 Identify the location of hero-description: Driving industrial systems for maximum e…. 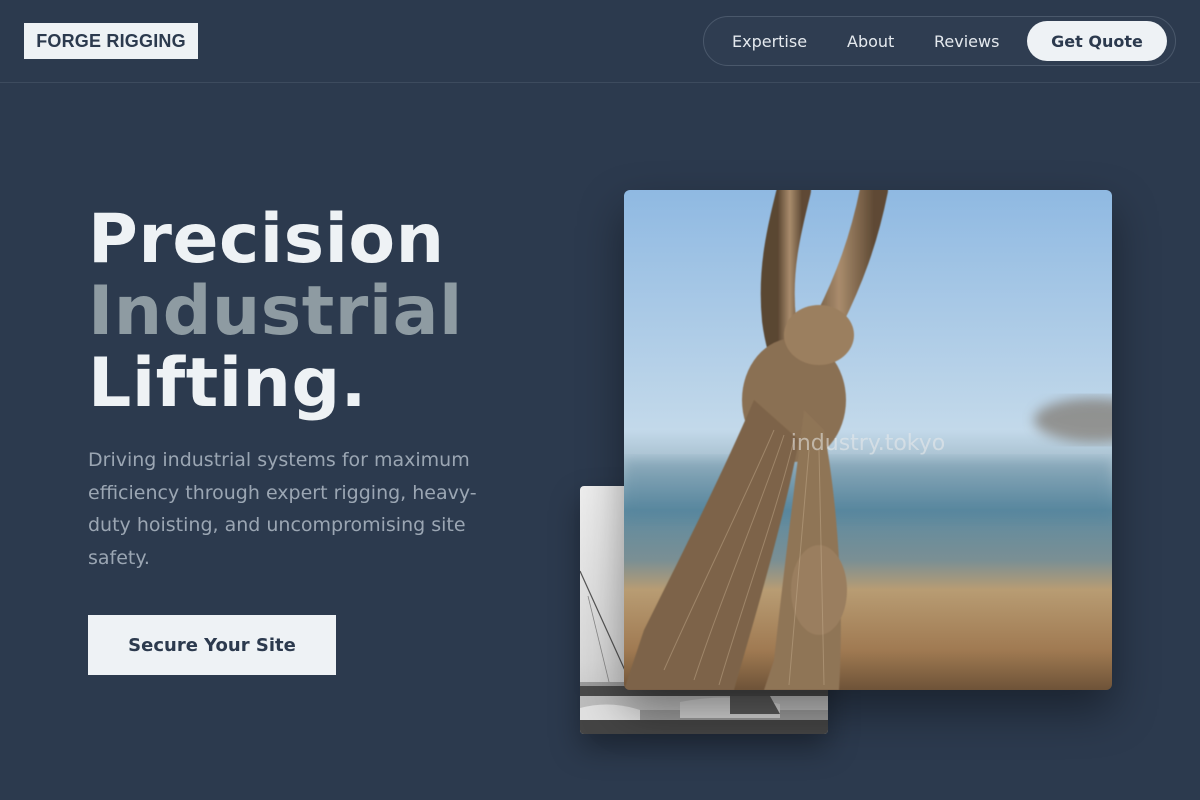
(282, 509).